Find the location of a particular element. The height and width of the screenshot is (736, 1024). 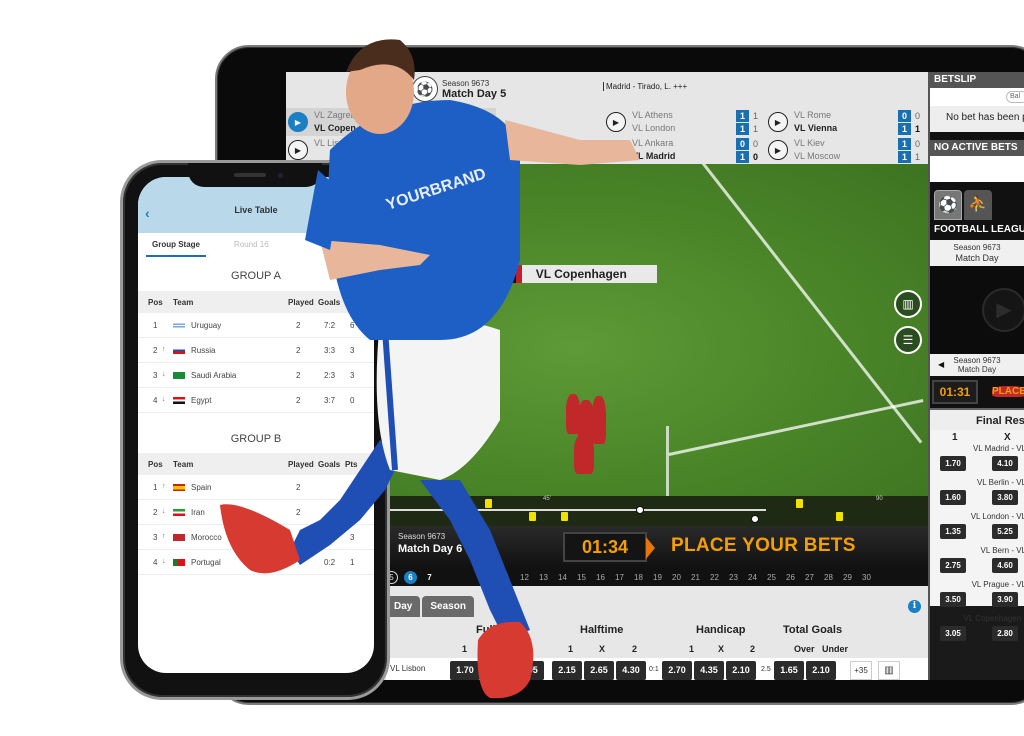

celebrating-players is located at coordinates (586, 439).